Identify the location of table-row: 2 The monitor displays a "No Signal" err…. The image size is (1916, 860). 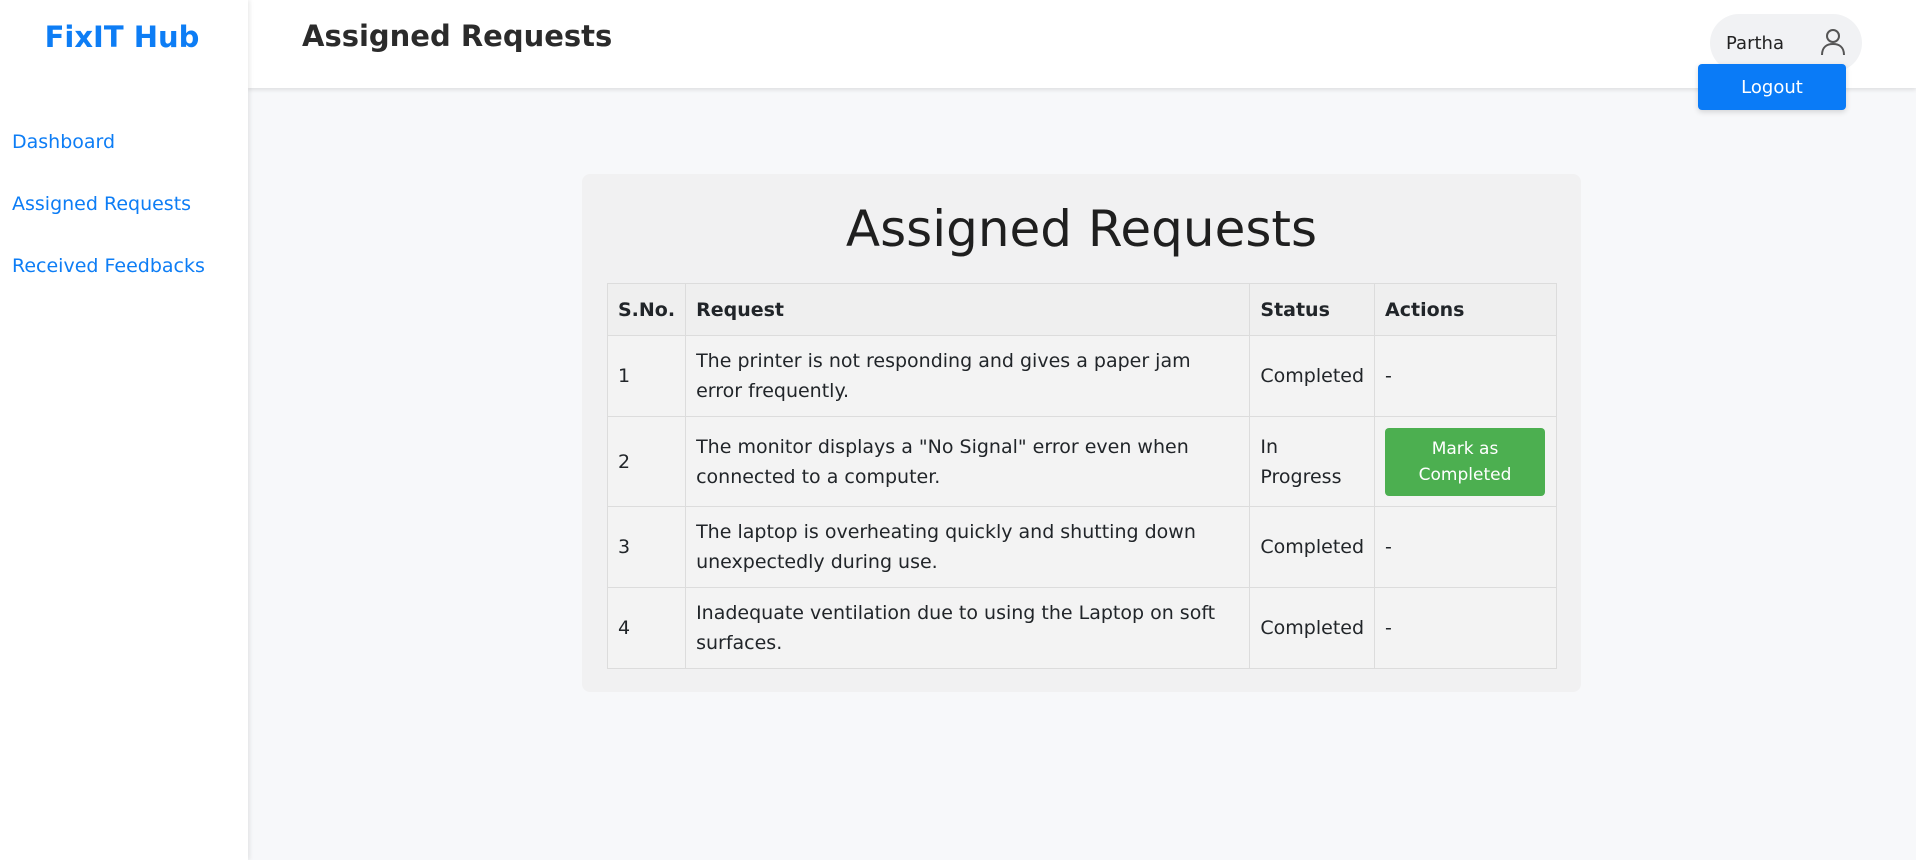
(1081, 461).